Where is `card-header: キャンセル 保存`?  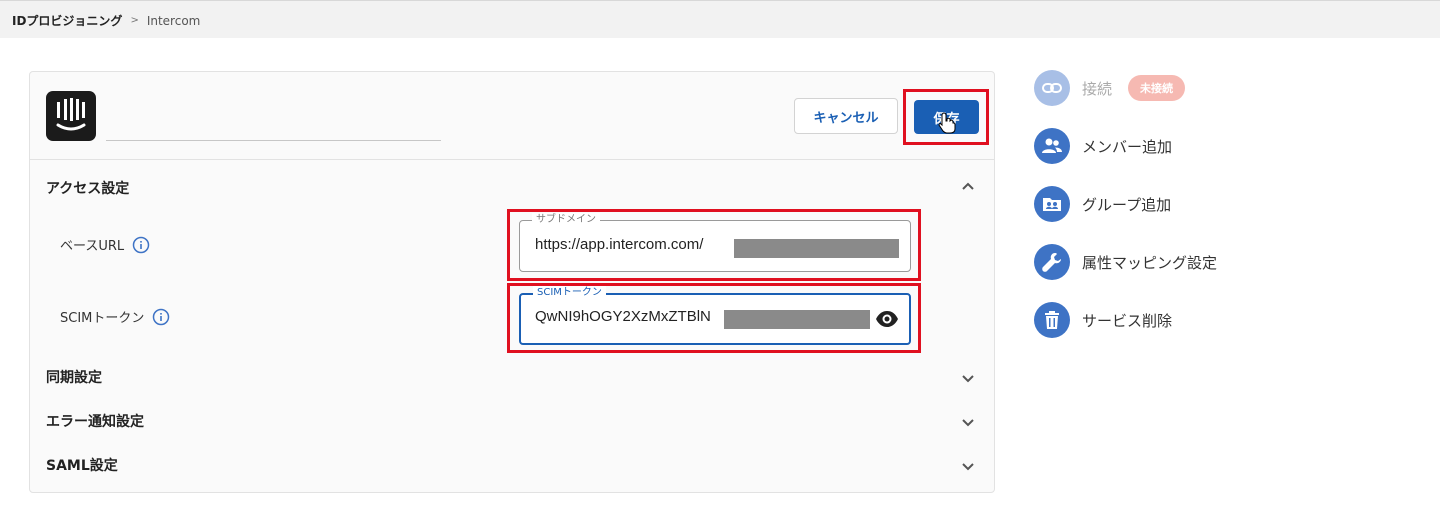 card-header: キャンセル 保存 is located at coordinates (512, 116).